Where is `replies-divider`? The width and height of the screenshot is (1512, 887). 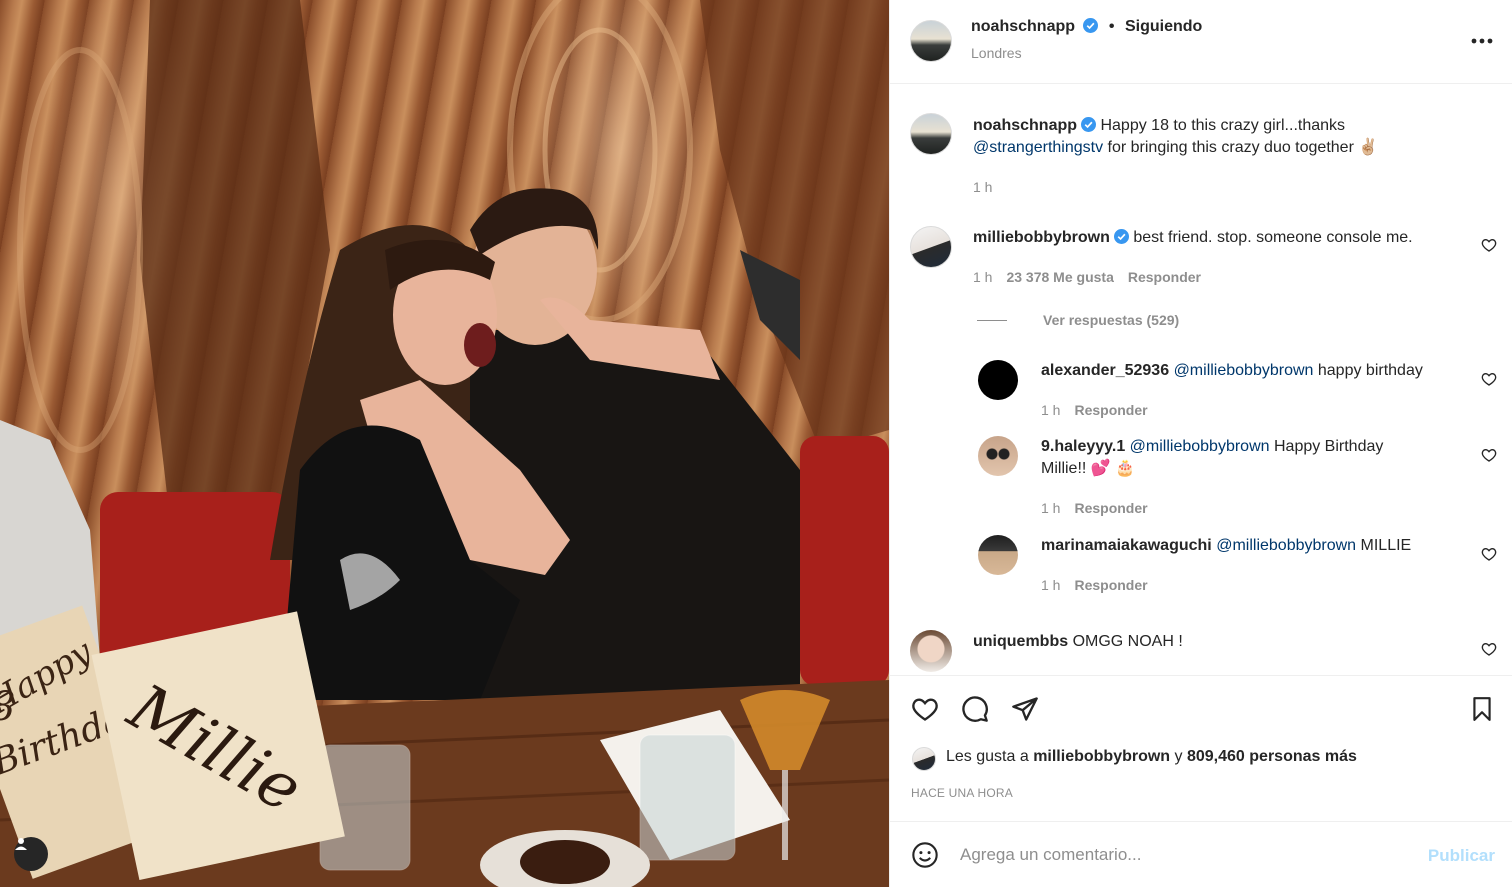 replies-divider is located at coordinates (992, 320).